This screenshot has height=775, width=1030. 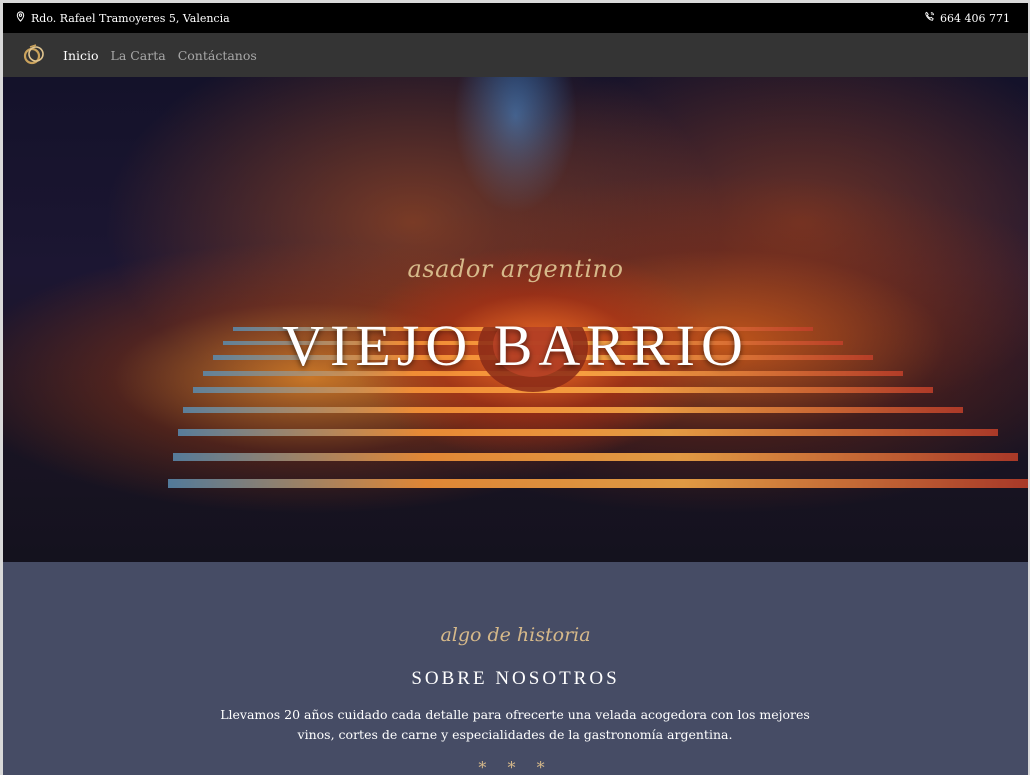 What do you see at coordinates (130, 18) in the screenshot?
I see `address-text: Rdo. Rafael Tramoyeres 5, Valencia` at bounding box center [130, 18].